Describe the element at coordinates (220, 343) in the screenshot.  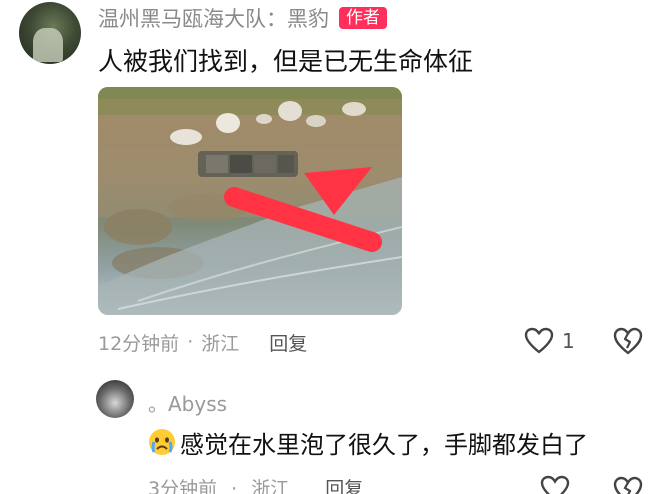
I see `comment-location: 浙江` at that location.